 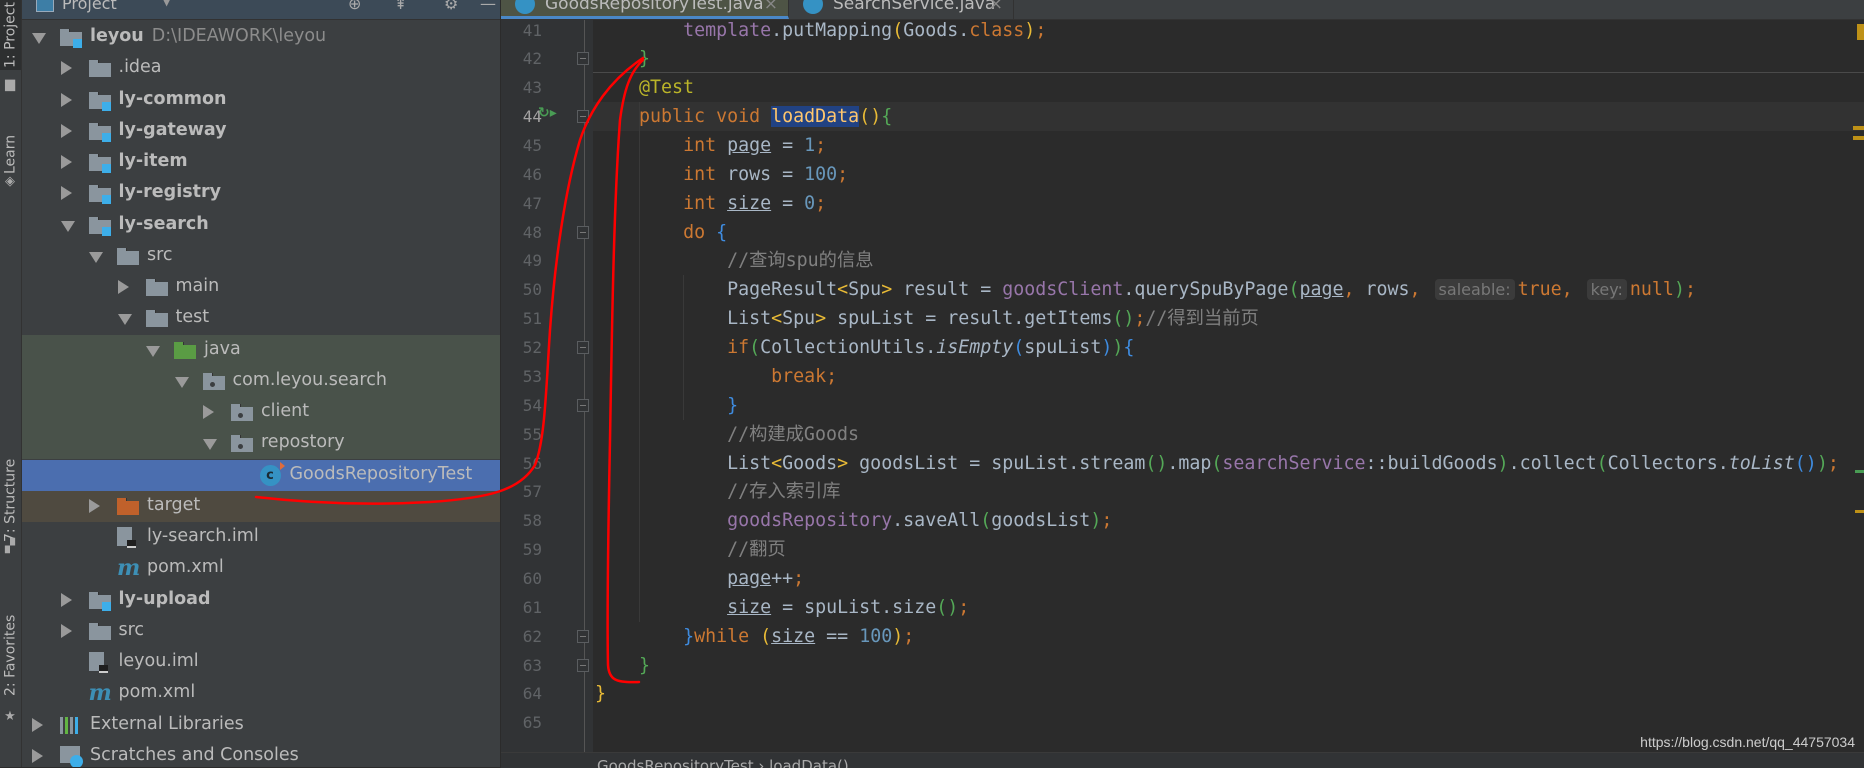 What do you see at coordinates (261, 725) in the screenshot?
I see `tree-item: External Libraries` at bounding box center [261, 725].